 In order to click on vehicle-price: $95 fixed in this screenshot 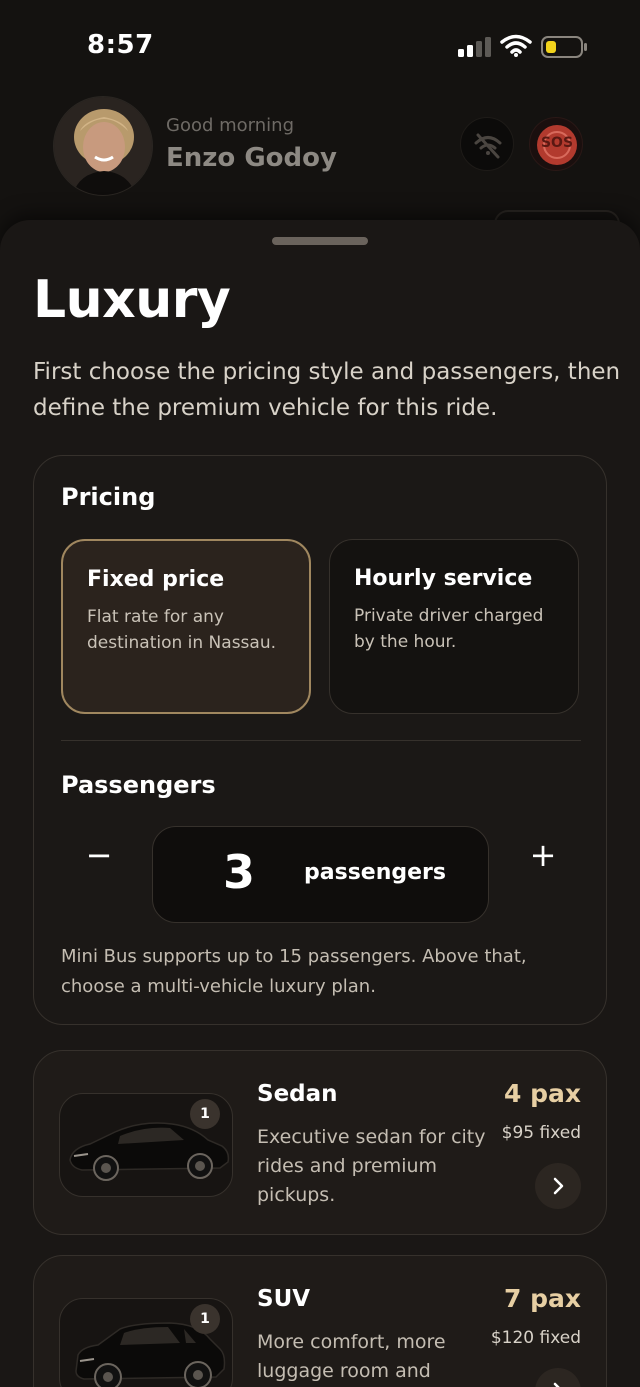, I will do `click(541, 1133)`.